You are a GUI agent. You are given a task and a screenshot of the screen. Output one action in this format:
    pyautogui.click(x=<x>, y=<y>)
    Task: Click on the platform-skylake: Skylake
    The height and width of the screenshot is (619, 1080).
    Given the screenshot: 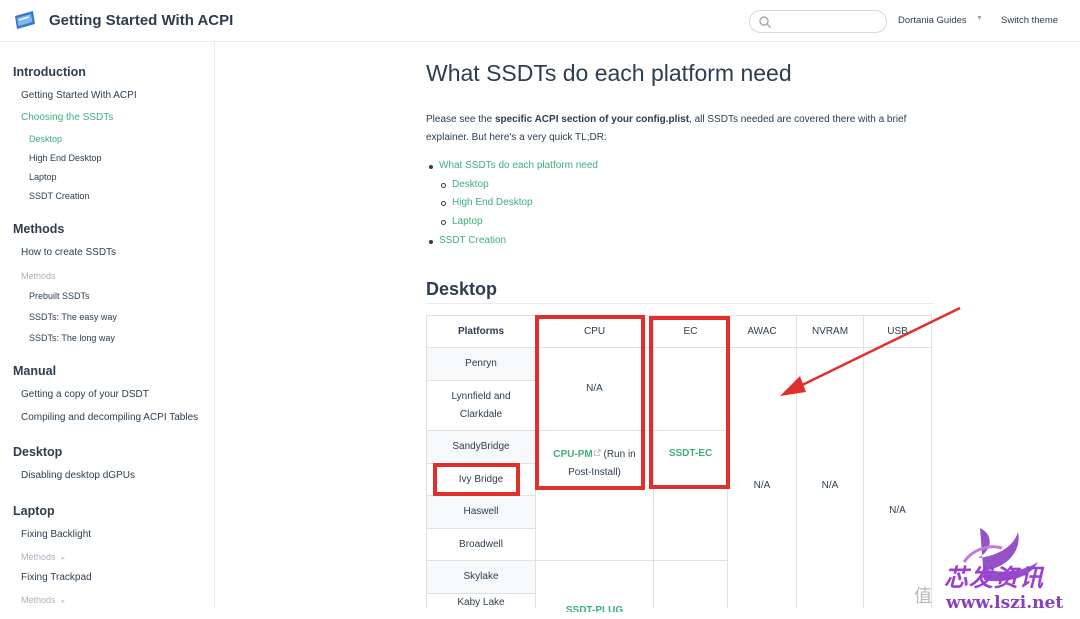 What is the action you would take?
    pyautogui.click(x=481, y=576)
    